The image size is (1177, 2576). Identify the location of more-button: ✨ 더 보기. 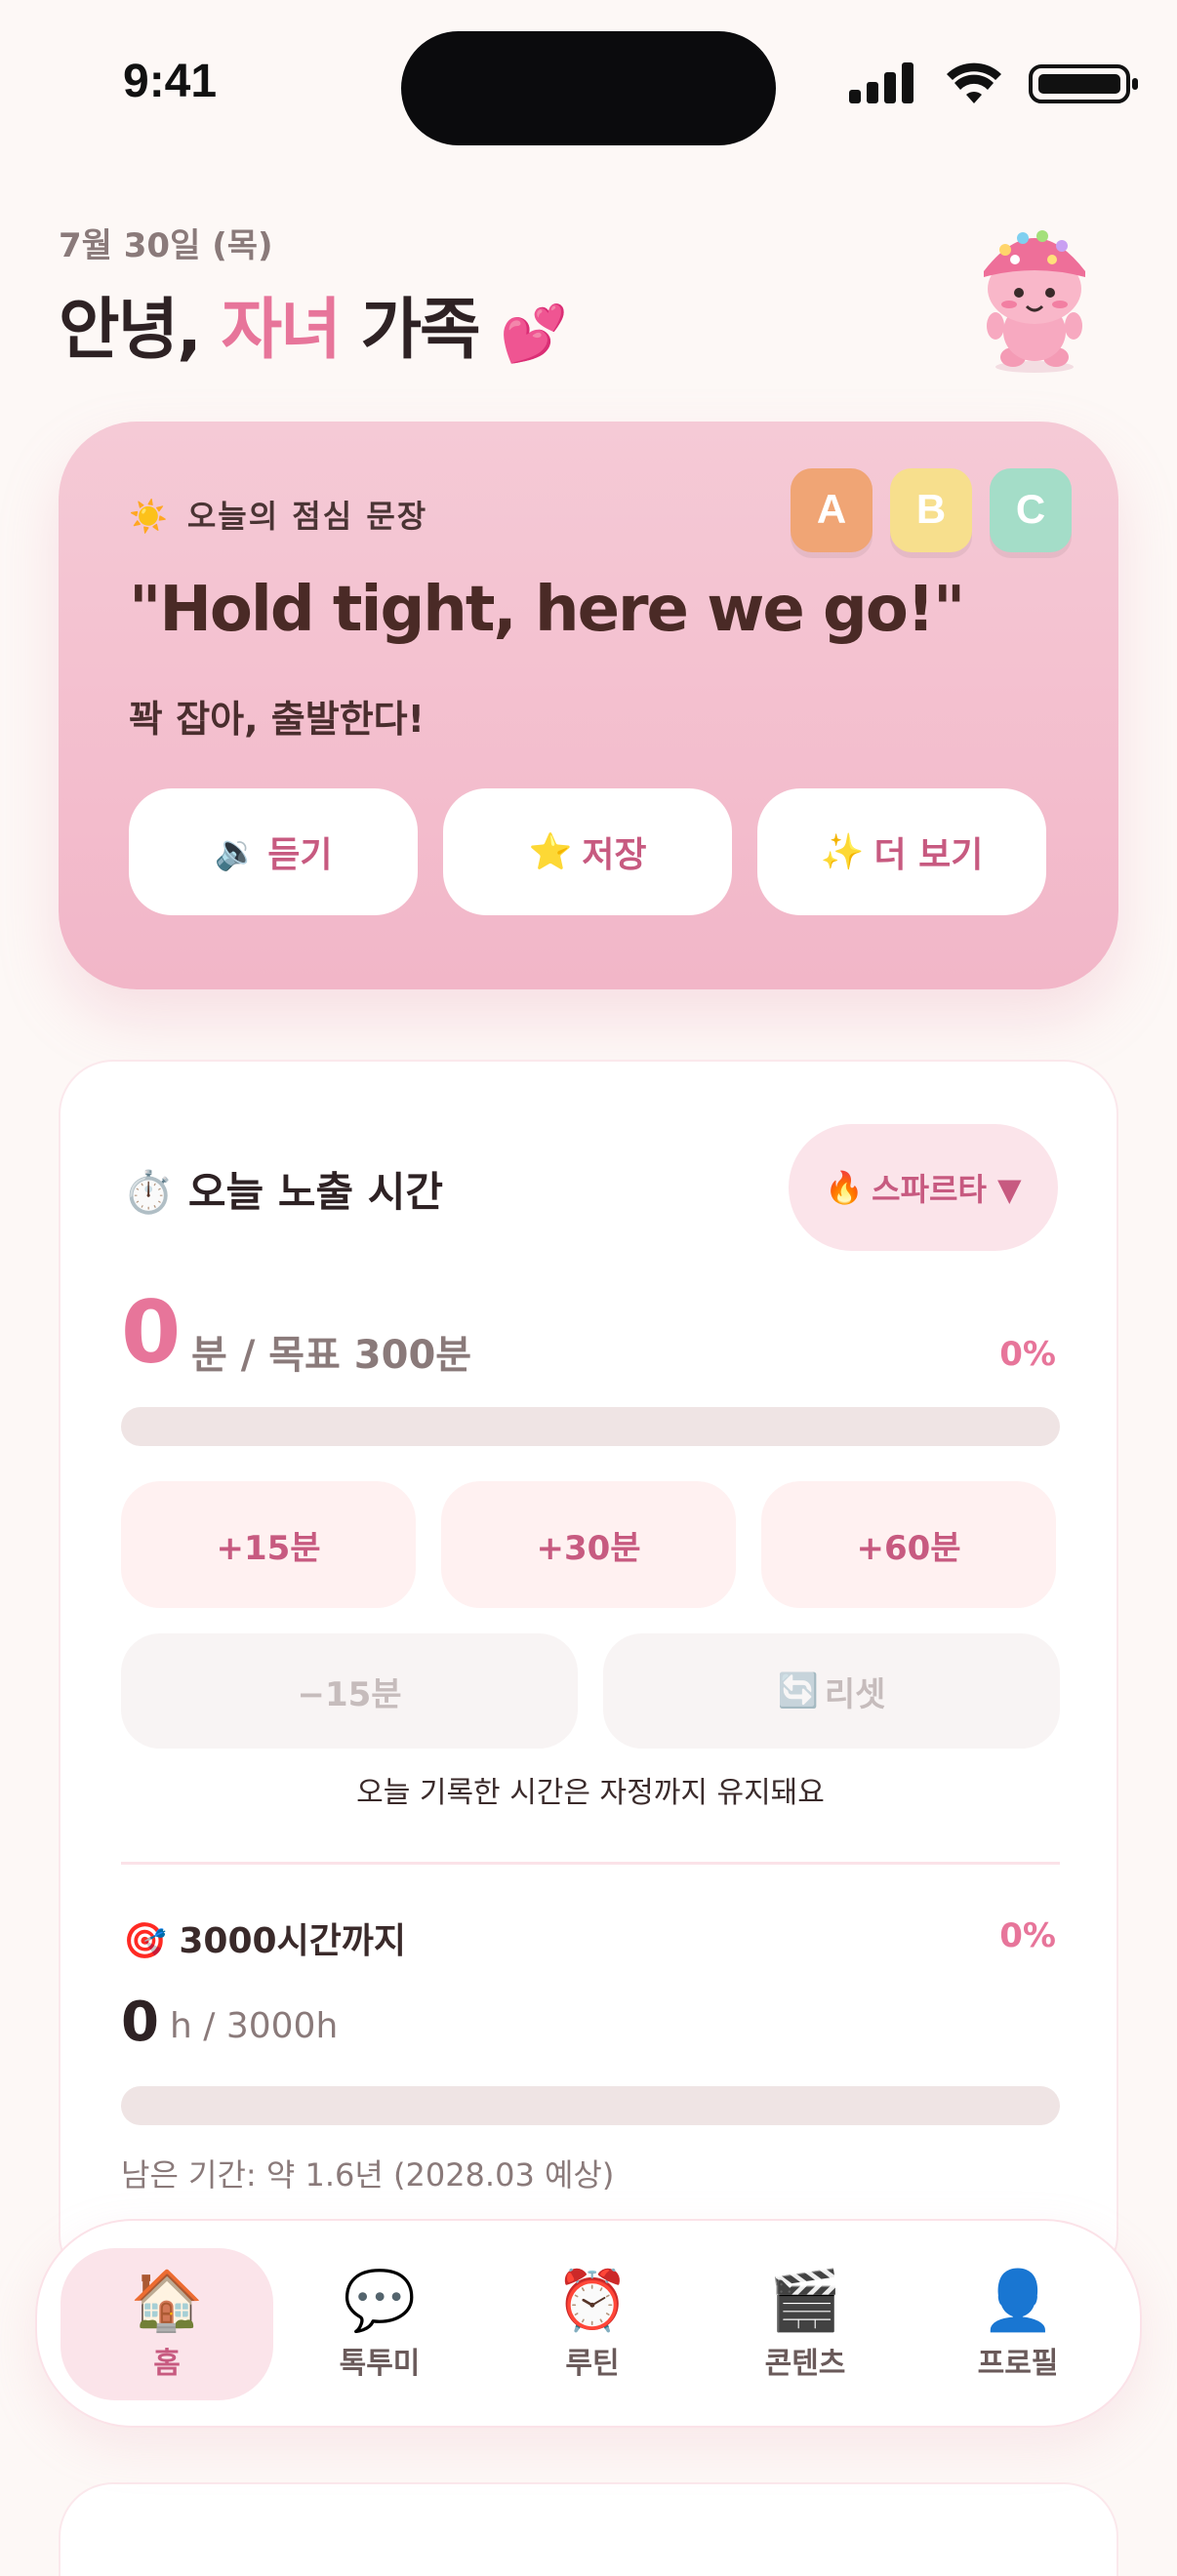
(901, 851).